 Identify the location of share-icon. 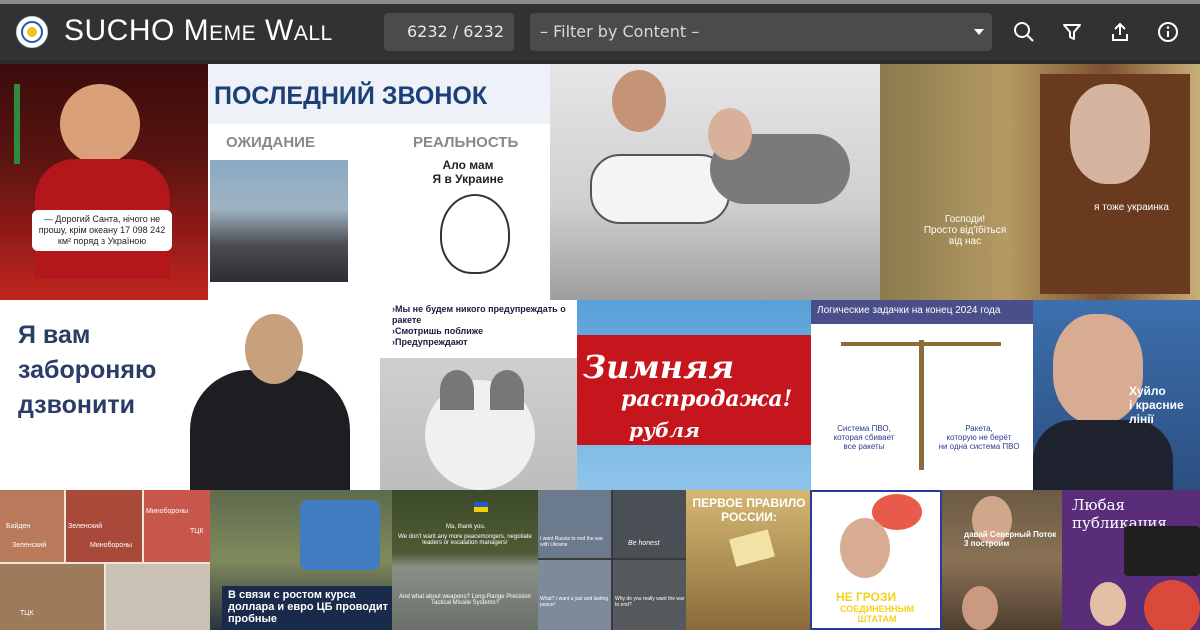
(1120, 31).